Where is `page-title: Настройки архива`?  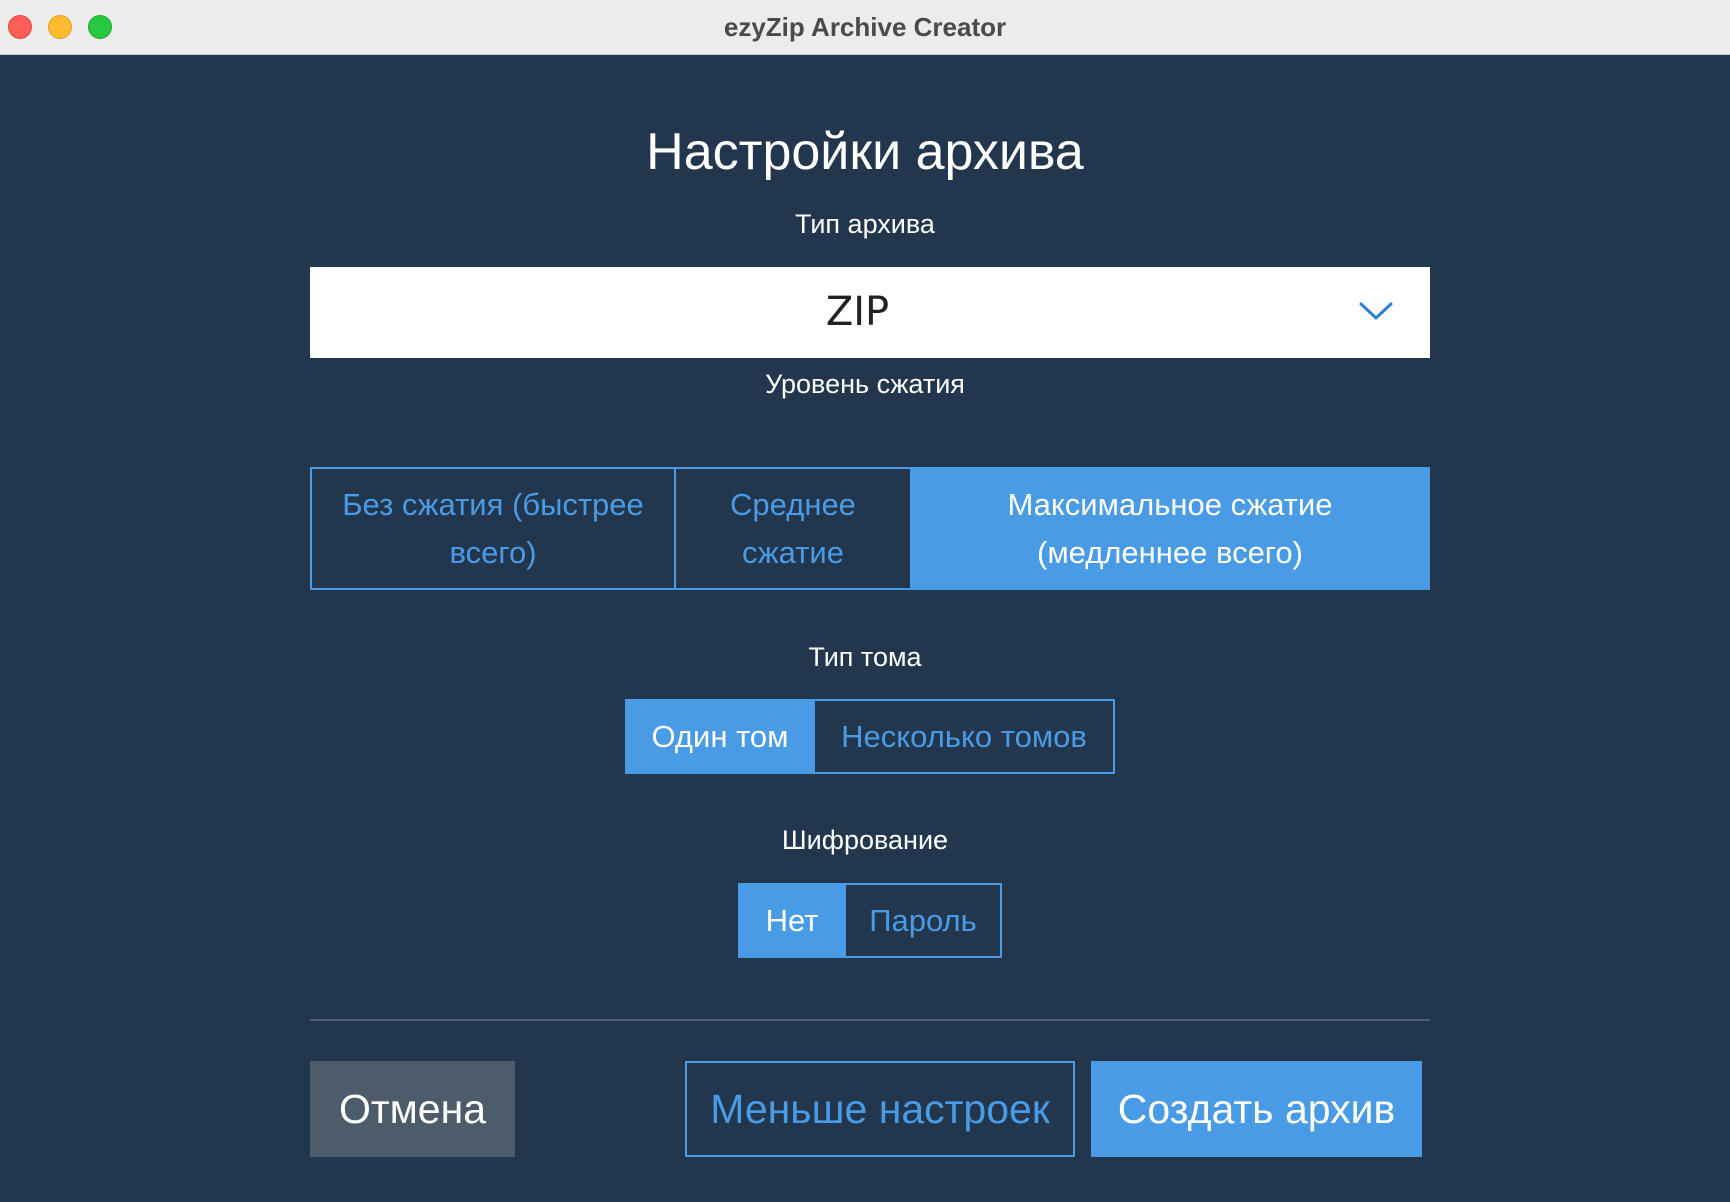 page-title: Настройки архива is located at coordinates (865, 152).